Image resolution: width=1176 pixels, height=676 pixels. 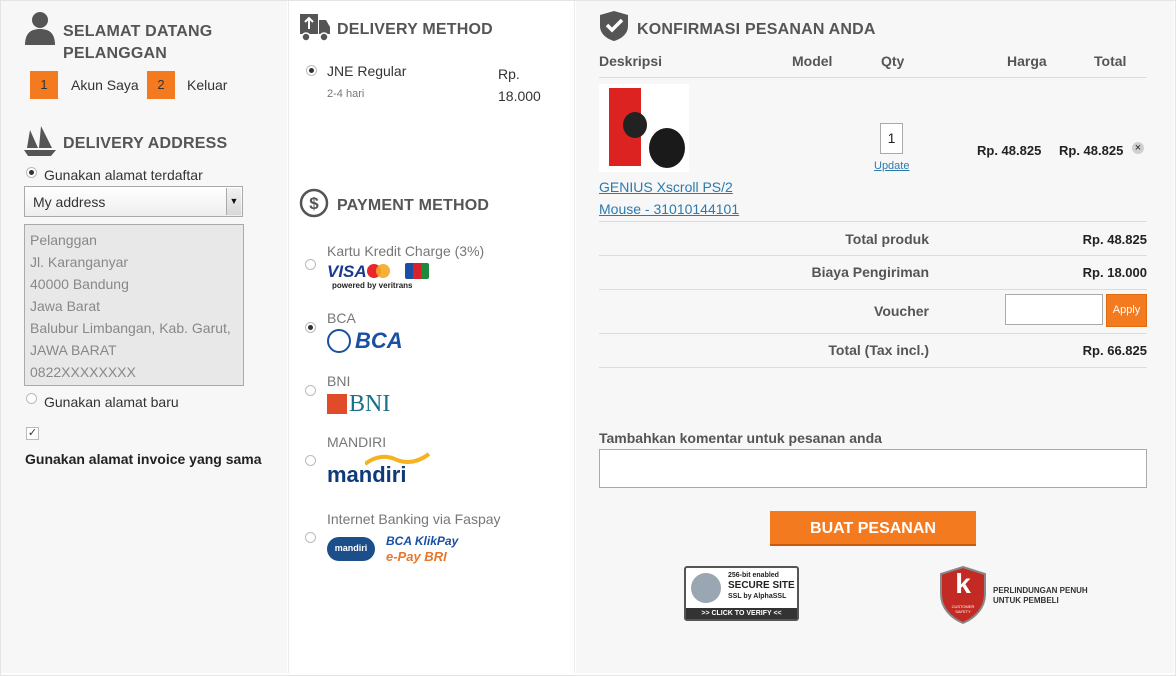 What do you see at coordinates (1054, 309) in the screenshot?
I see `voucher-input` at bounding box center [1054, 309].